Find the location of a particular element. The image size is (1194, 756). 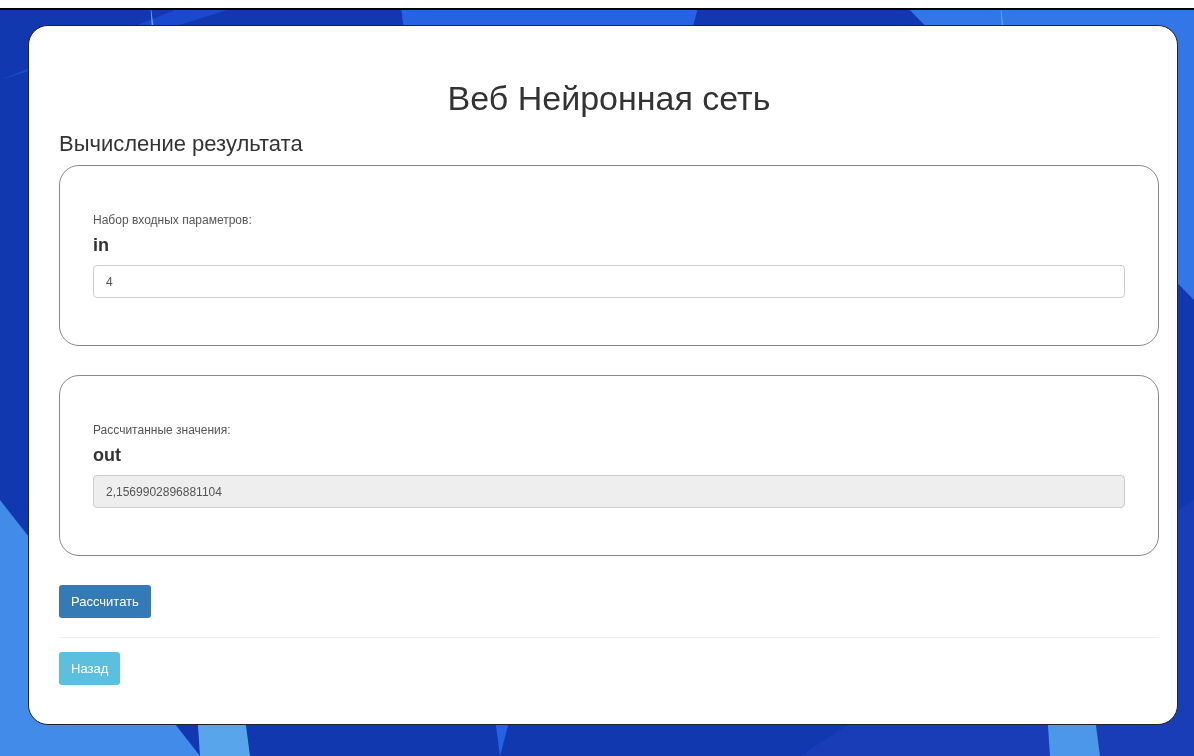

input-field: 4 is located at coordinates (609, 281).